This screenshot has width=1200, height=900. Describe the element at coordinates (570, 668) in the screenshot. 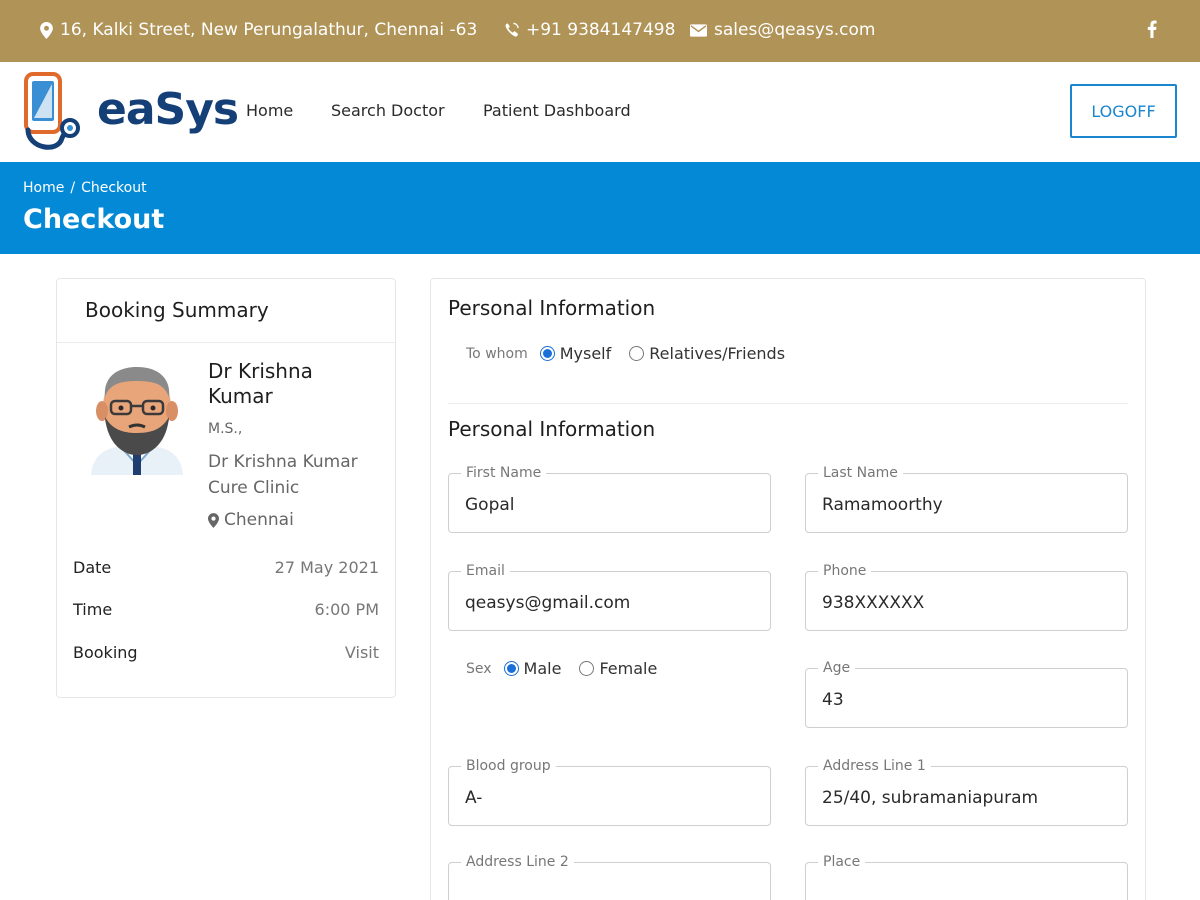

I see `sex-group: Sex Male Female` at that location.